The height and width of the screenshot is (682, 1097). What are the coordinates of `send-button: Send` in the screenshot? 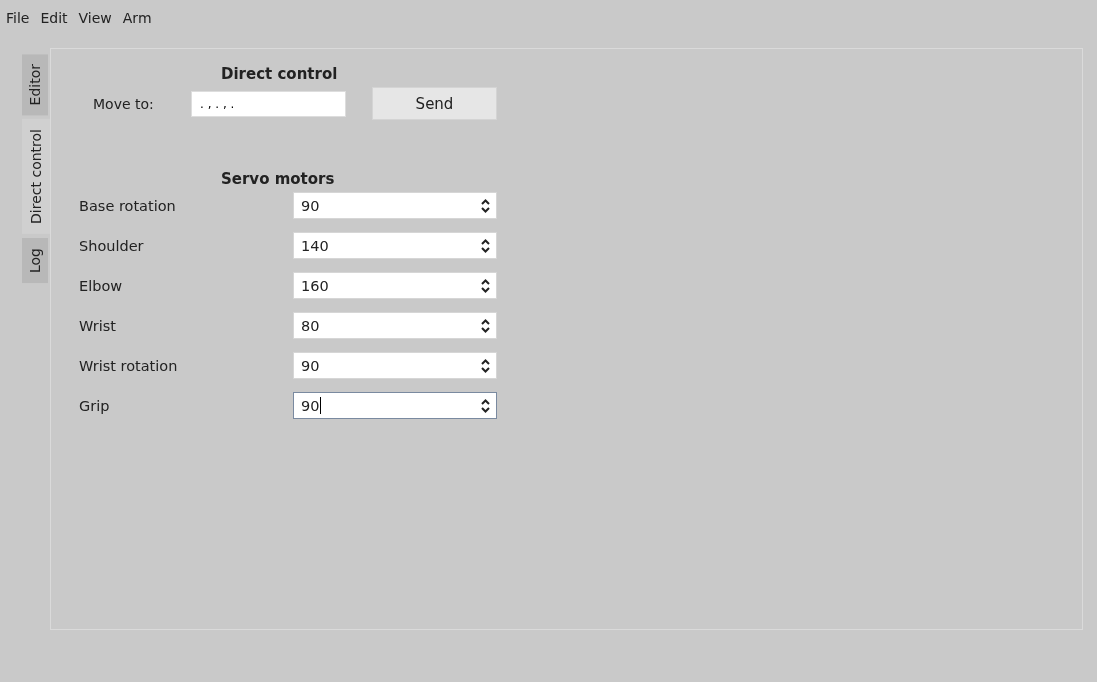 It's located at (434, 103).